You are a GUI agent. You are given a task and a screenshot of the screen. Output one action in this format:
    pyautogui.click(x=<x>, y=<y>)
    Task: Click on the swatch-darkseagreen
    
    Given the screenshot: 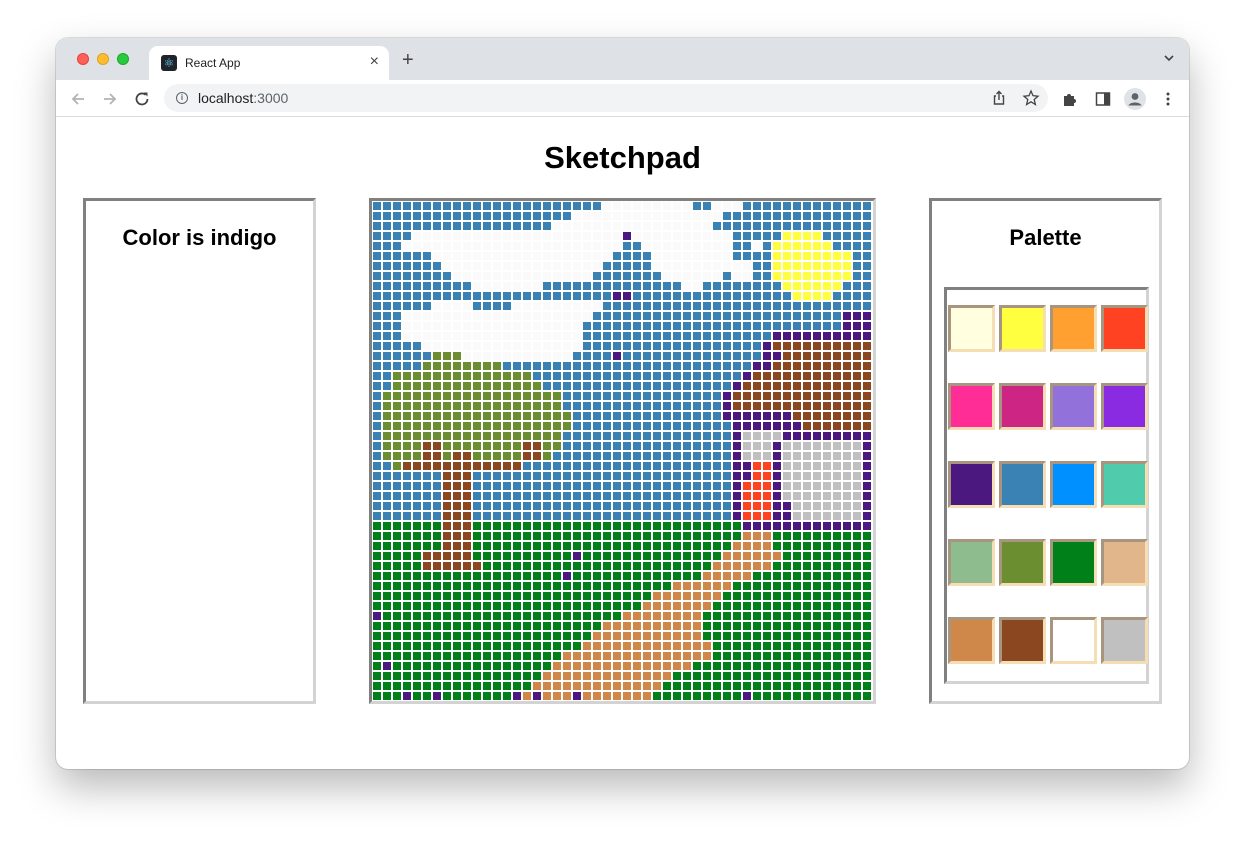 What is the action you would take?
    pyautogui.click(x=971, y=562)
    